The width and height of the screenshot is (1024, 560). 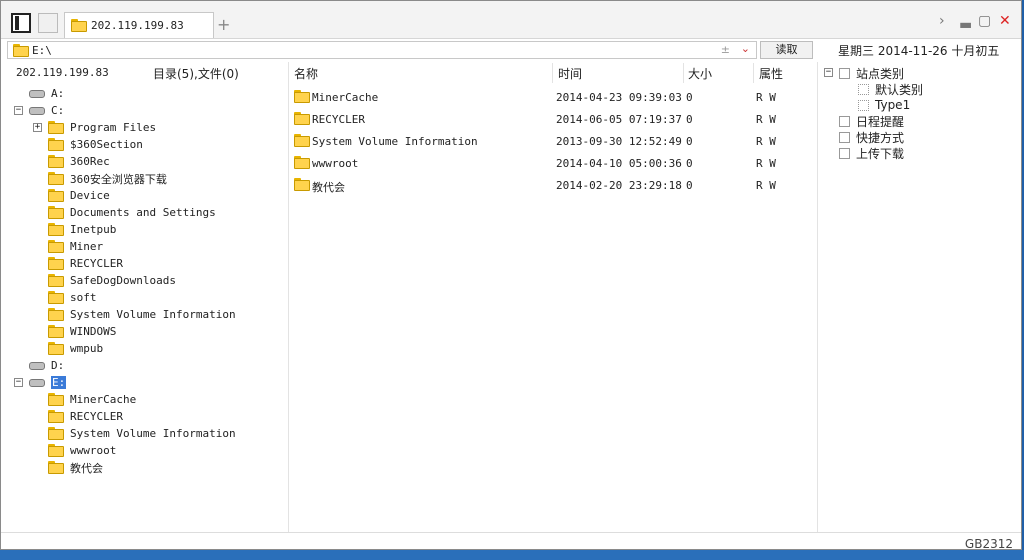 I want to click on tree-item-label: System Volume Information, so click(x=153, y=433).